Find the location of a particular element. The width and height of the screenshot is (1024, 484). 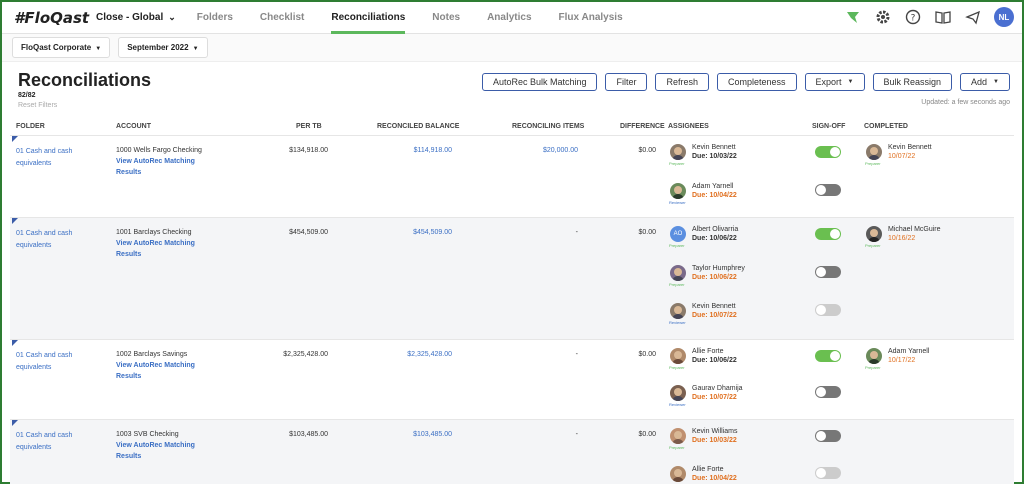

col-reconciled-balance: RECONCILED BALANCE is located at coordinates (418, 126).